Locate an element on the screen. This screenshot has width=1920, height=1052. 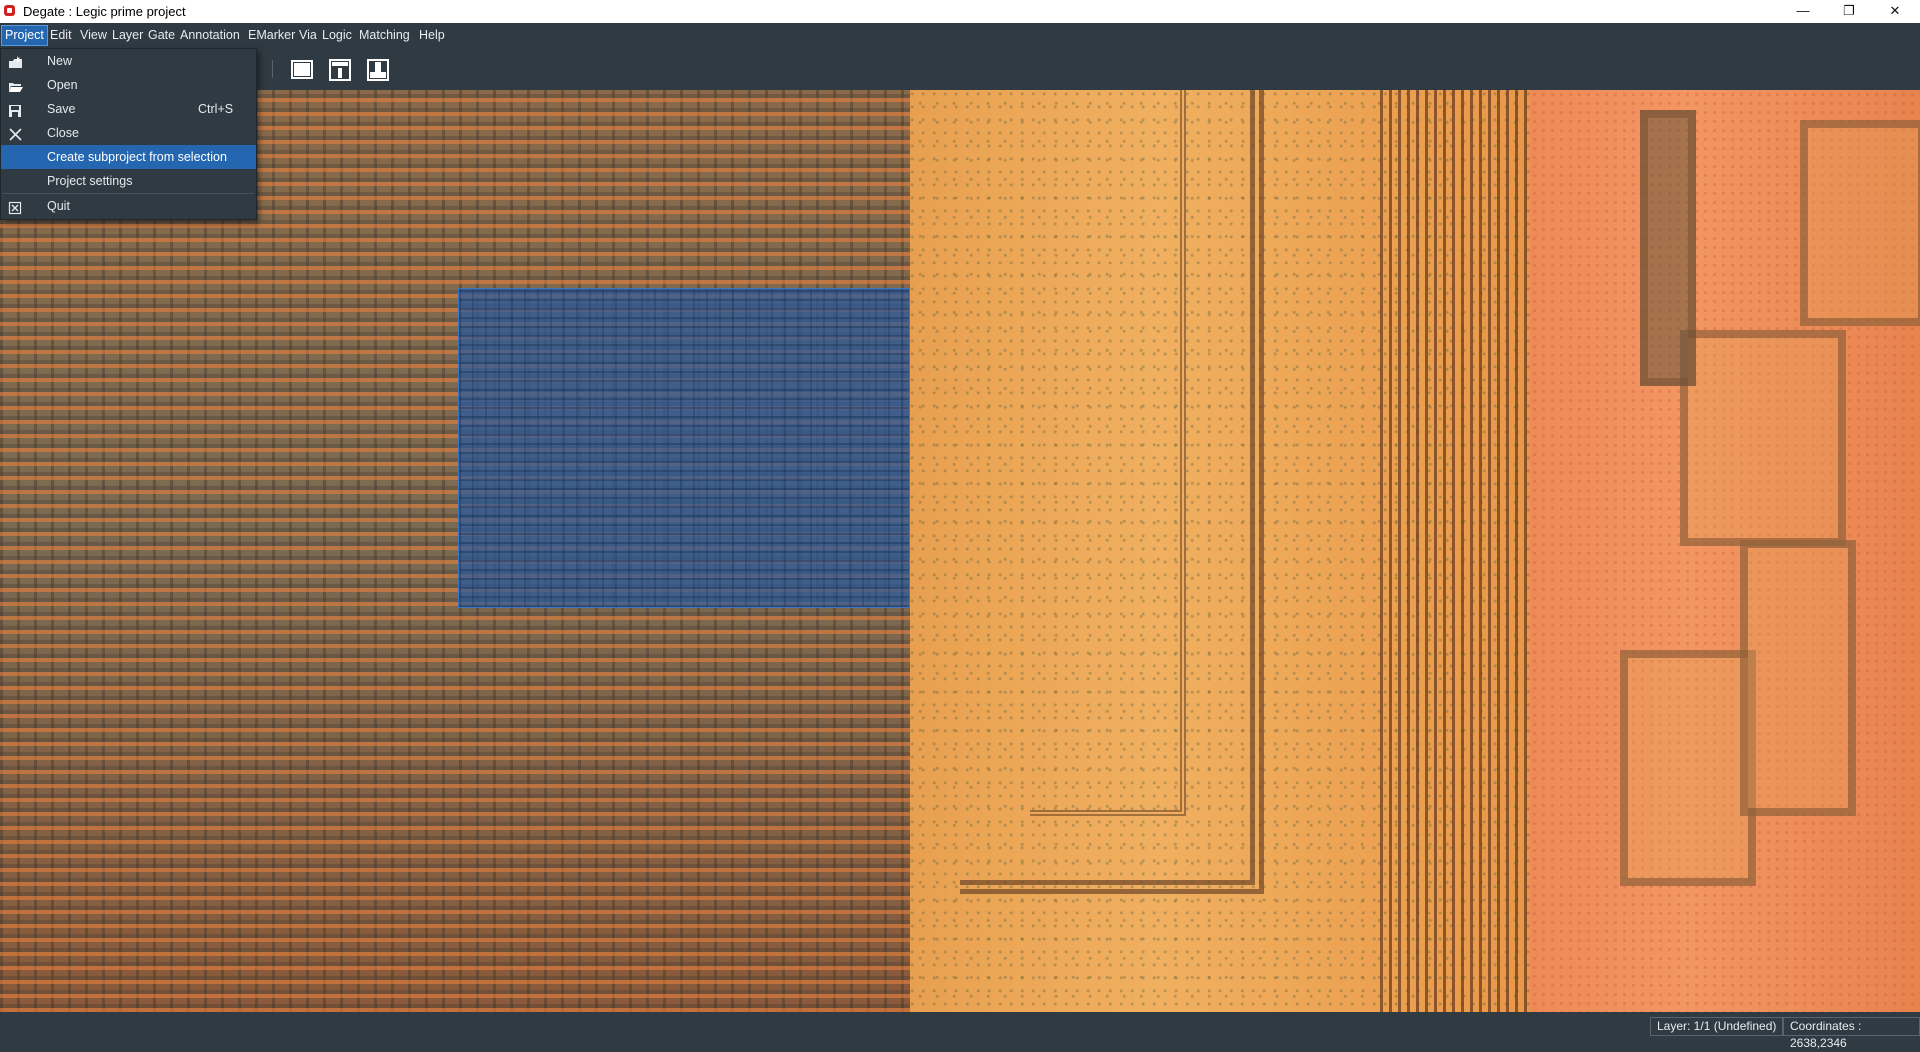
menu-annotation: Annotation is located at coordinates (210, 35).